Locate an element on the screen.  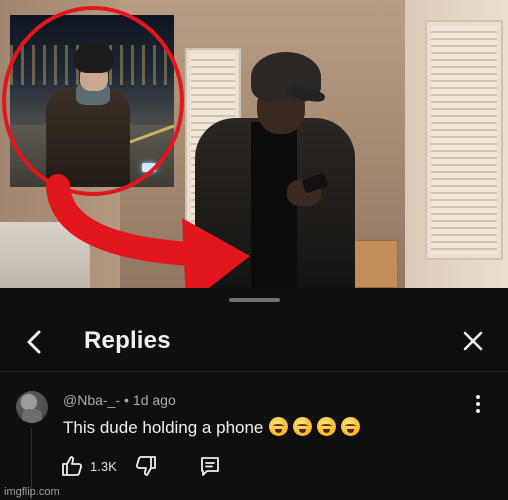
more-vertical-icon is located at coordinates (478, 404).